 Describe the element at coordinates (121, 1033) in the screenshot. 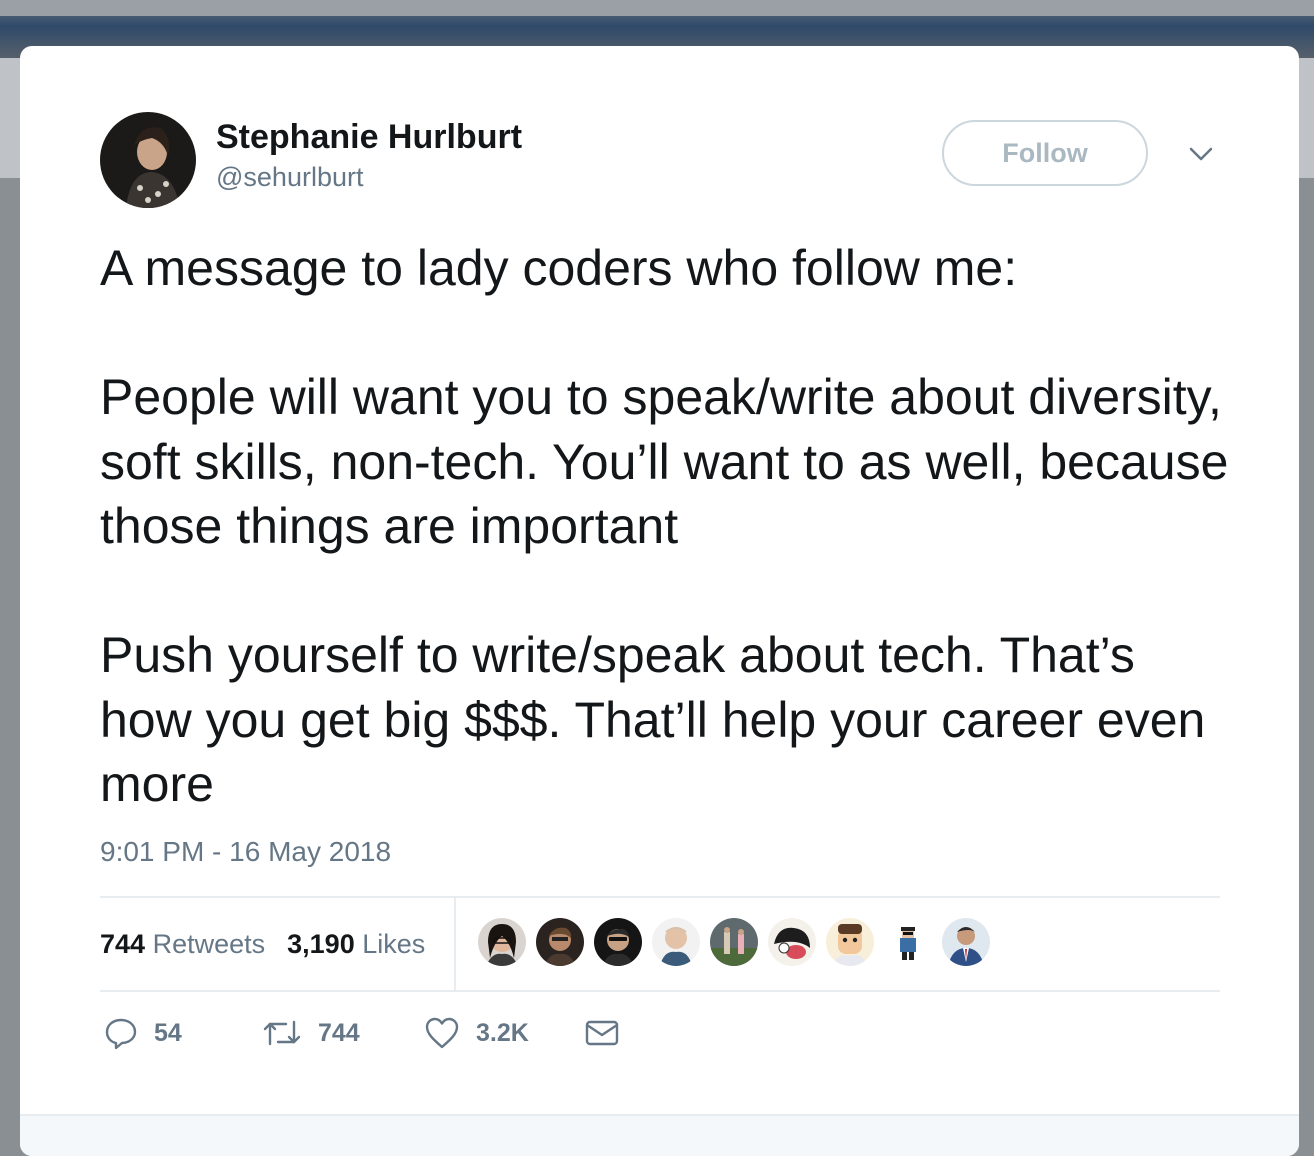

I see `reply-icon` at that location.